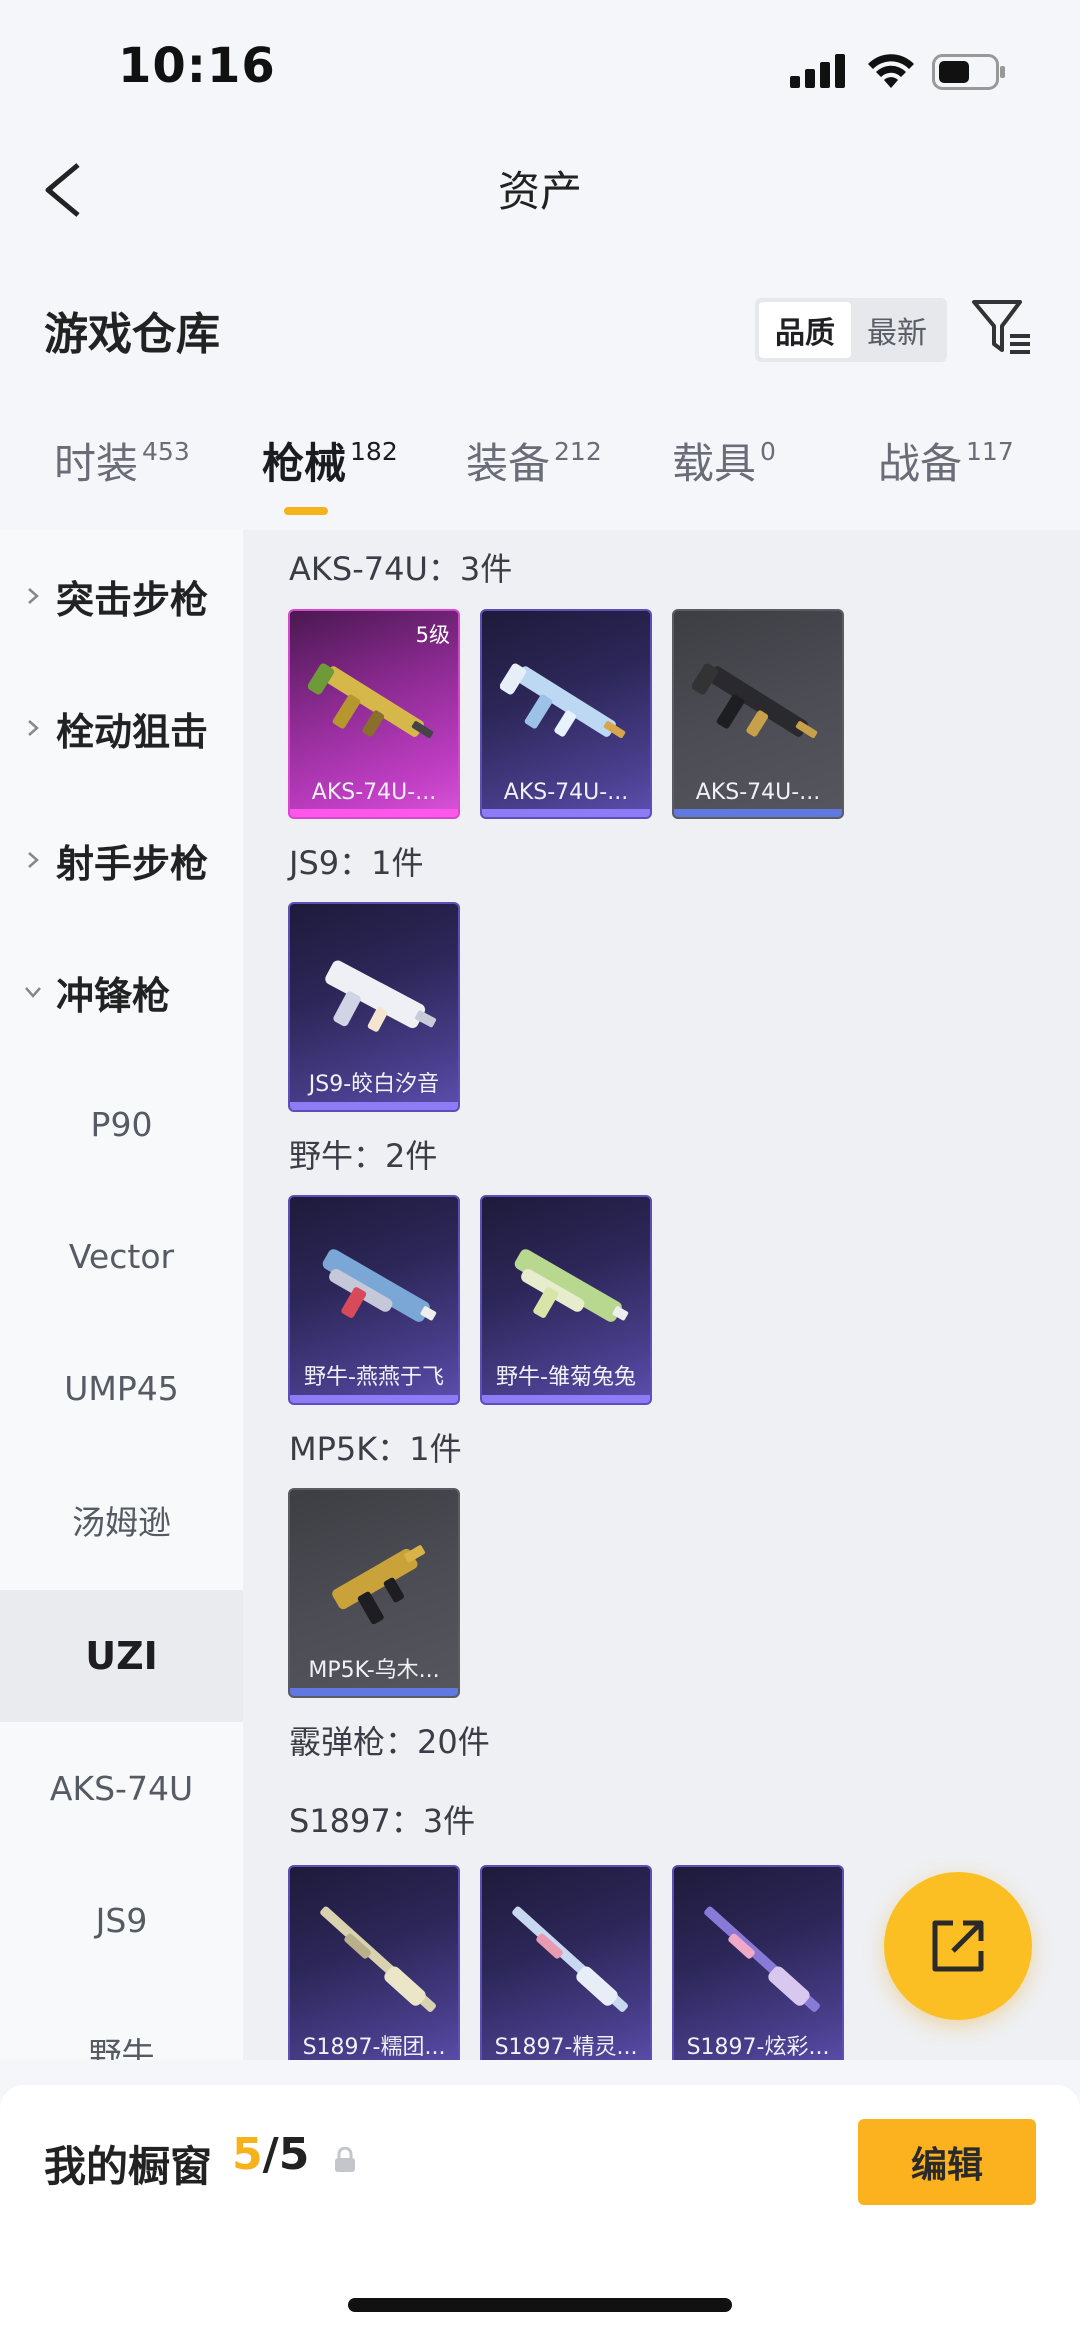 The height and width of the screenshot is (2337, 1080). I want to click on share-button, so click(958, 1946).